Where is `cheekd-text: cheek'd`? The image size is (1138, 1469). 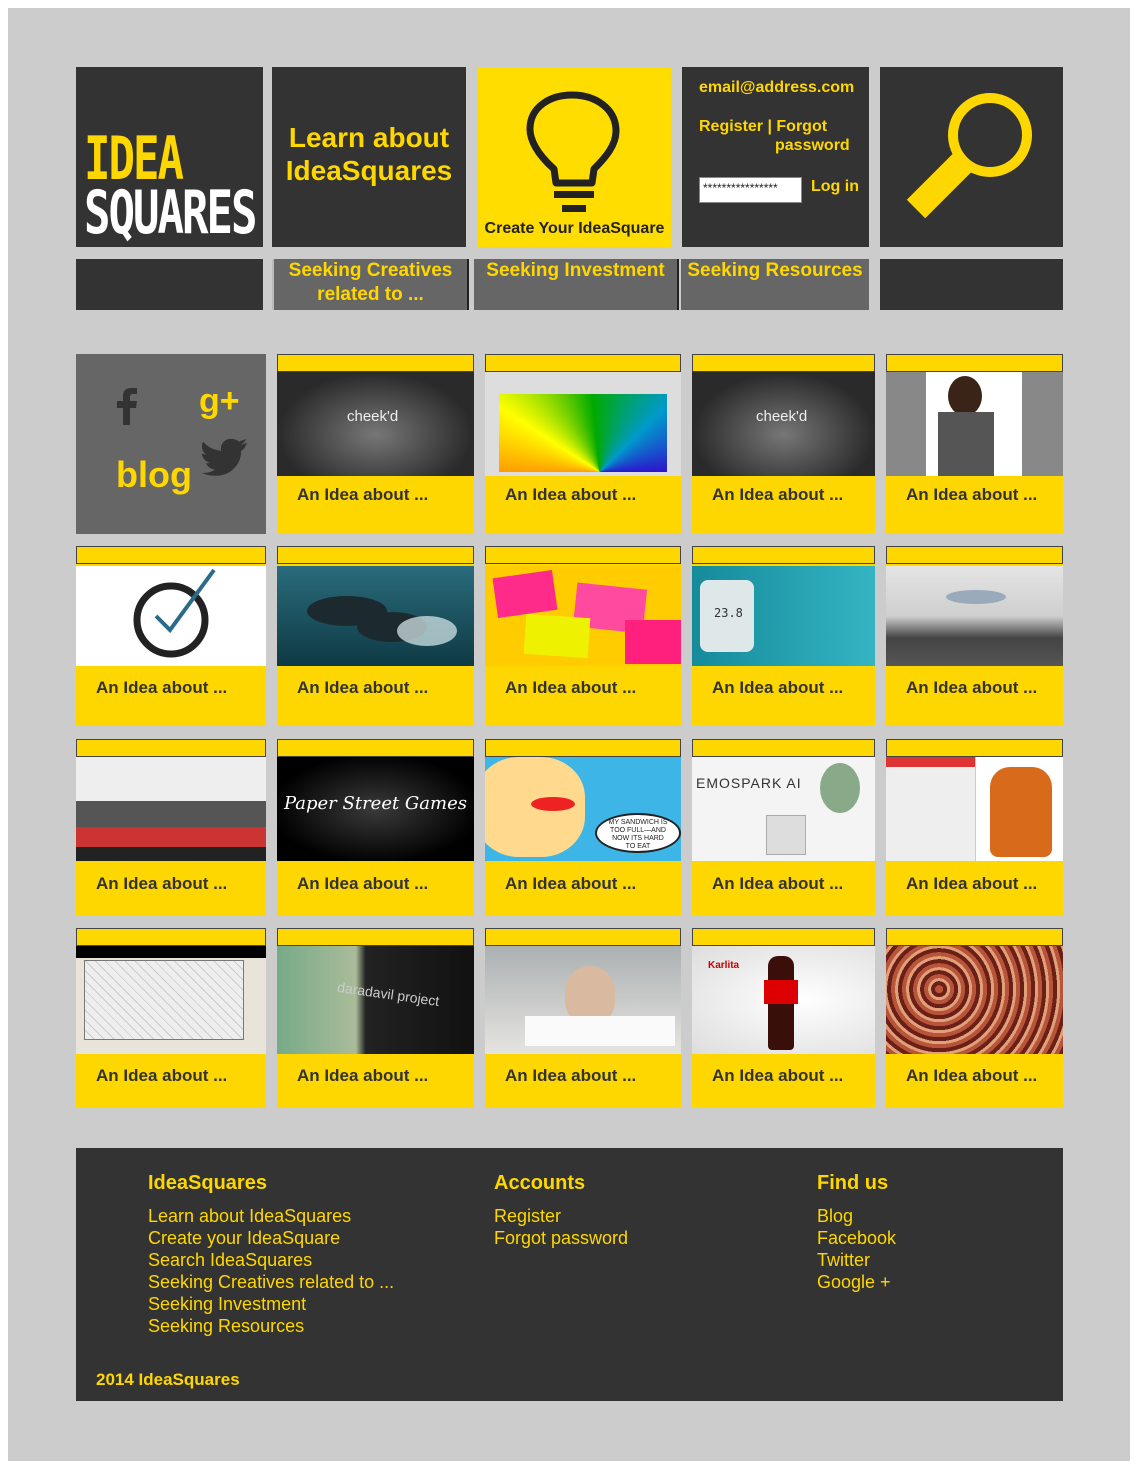 cheekd-text: cheek'd is located at coordinates (373, 416).